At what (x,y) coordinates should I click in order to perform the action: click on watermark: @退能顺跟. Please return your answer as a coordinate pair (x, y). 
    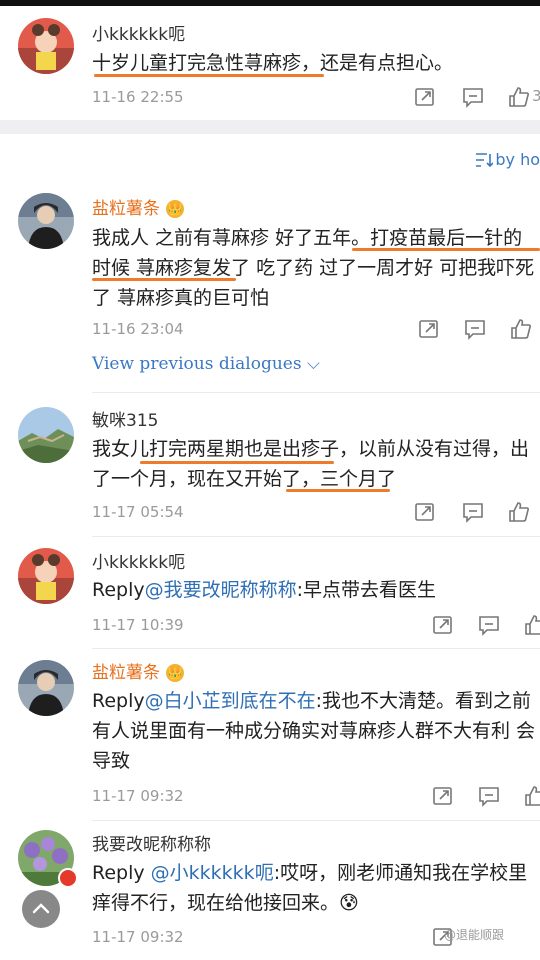
    Looking at the image, I should click on (474, 935).